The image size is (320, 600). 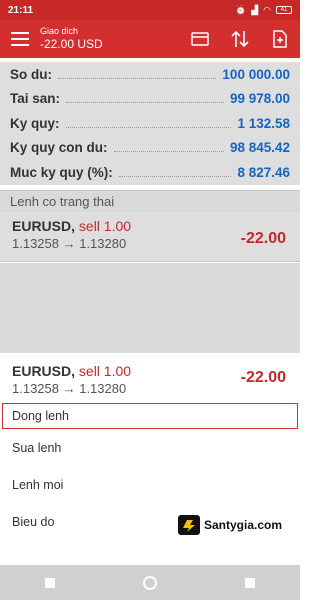 What do you see at coordinates (44, 226) in the screenshot?
I see `position-symbol: EURUSD,` at bounding box center [44, 226].